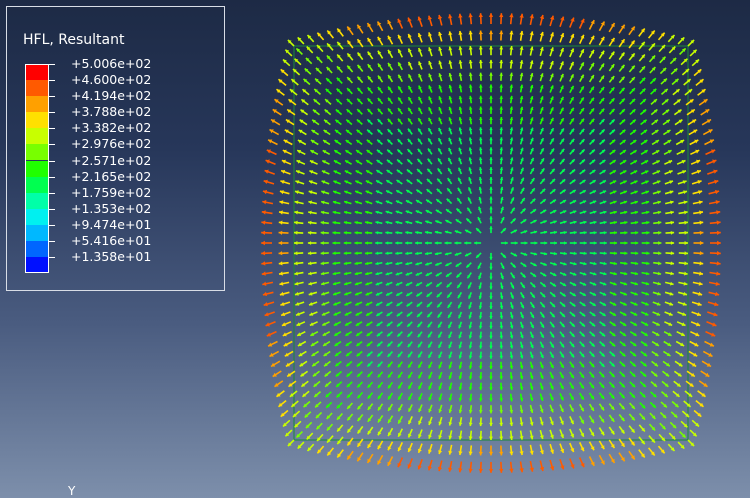  I want to click on legend-label: +3.382e+02, so click(111, 128).